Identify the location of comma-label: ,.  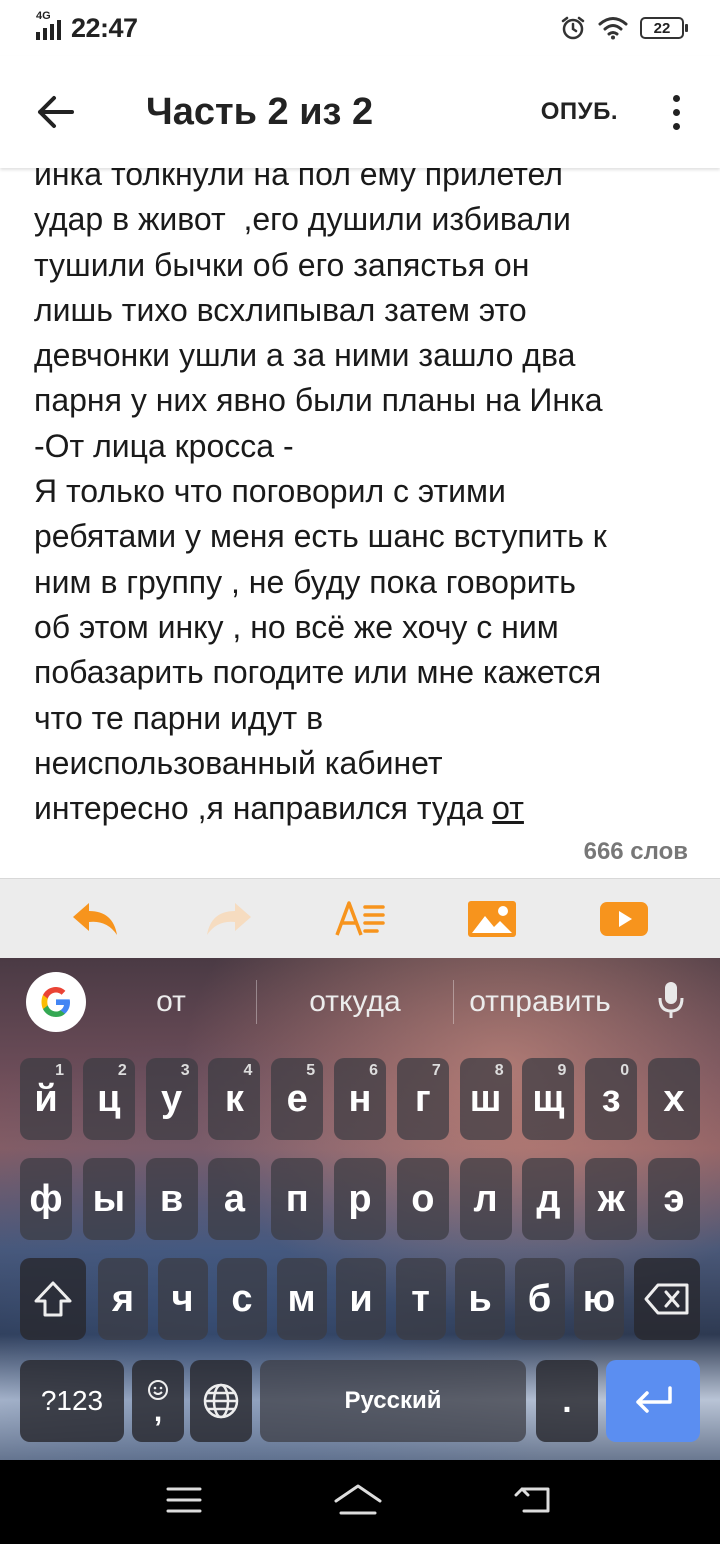
(158, 1411).